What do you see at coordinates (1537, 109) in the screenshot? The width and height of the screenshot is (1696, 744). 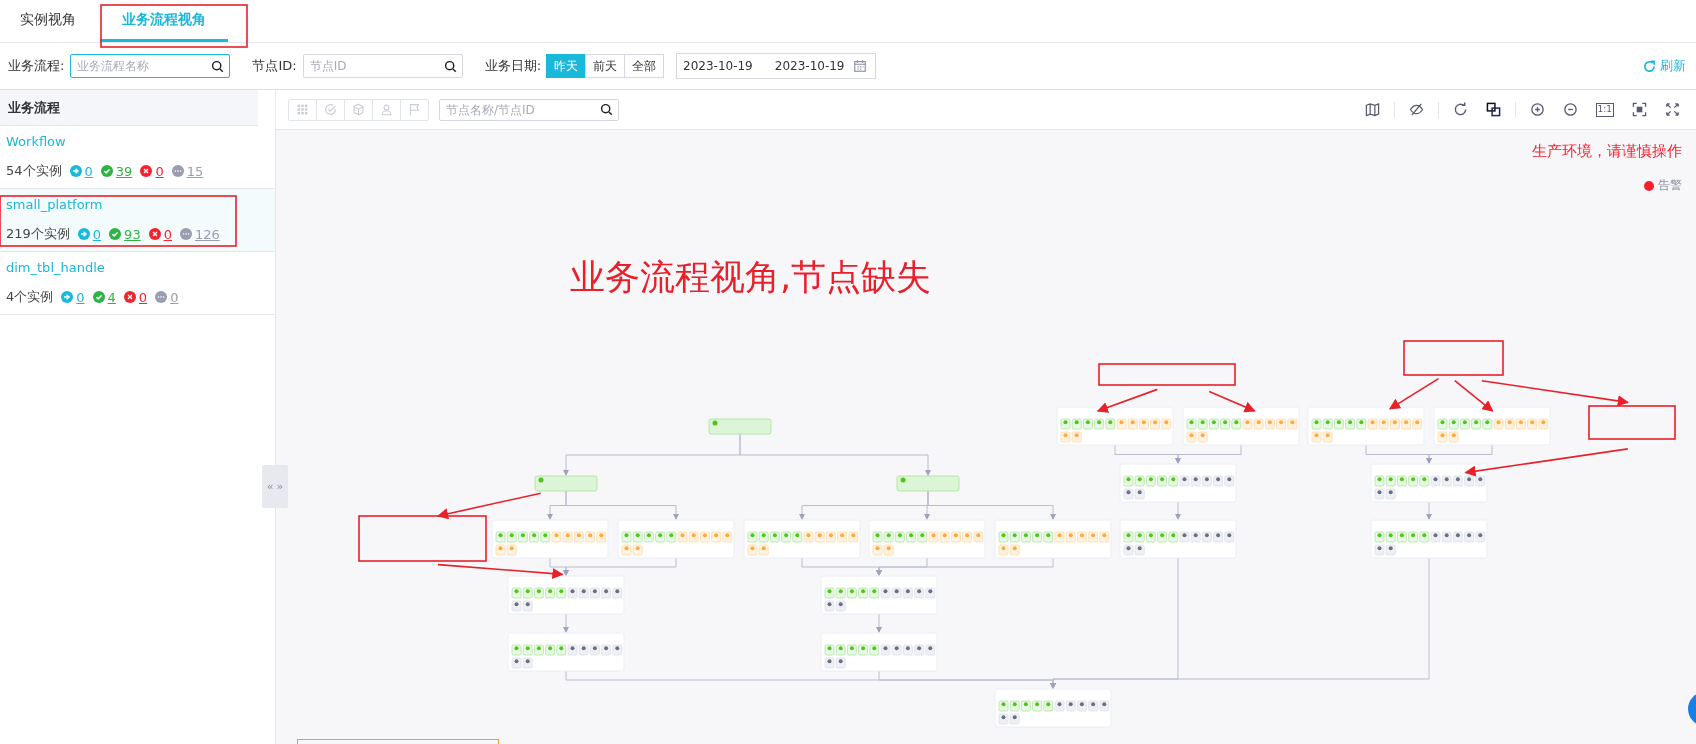 I see `zoom-in-icon` at bounding box center [1537, 109].